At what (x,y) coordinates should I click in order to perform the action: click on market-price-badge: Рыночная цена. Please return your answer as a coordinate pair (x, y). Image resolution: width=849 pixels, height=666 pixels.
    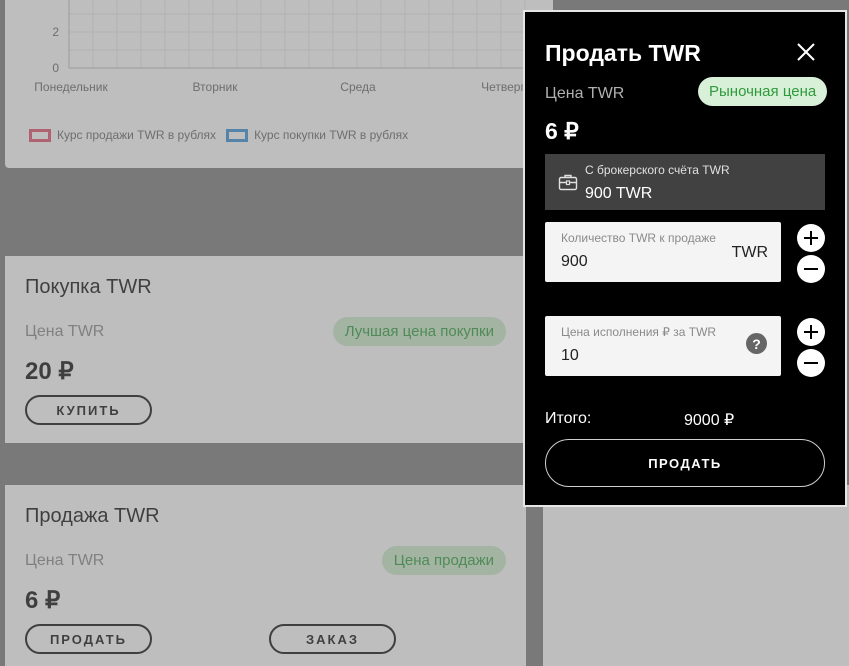
    Looking at the image, I should click on (763, 91).